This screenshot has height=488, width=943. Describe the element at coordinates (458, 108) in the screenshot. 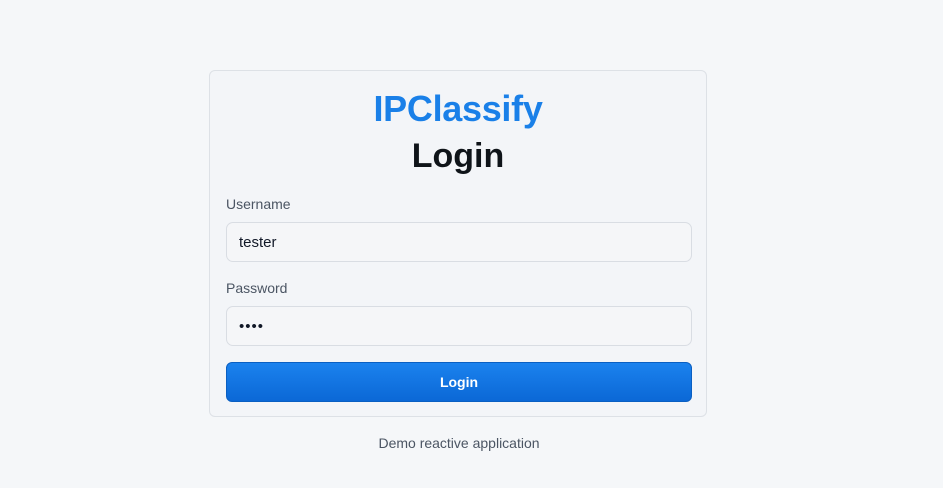

I see `brand-title: IPClassify` at that location.